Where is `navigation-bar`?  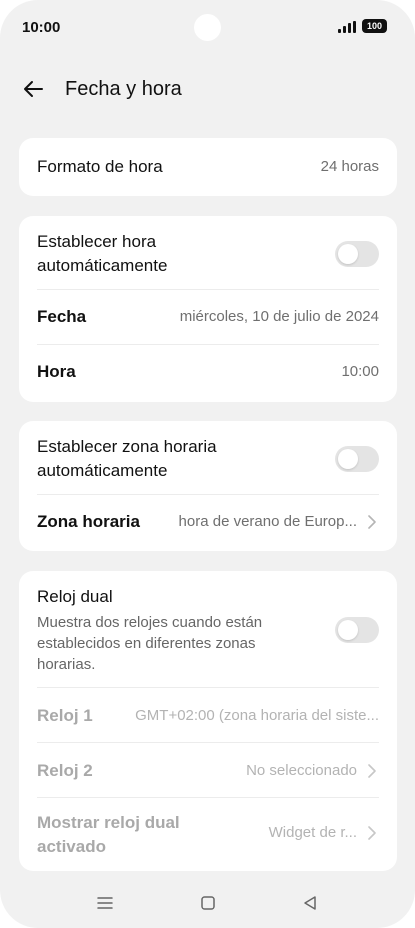 navigation-bar is located at coordinates (207, 904).